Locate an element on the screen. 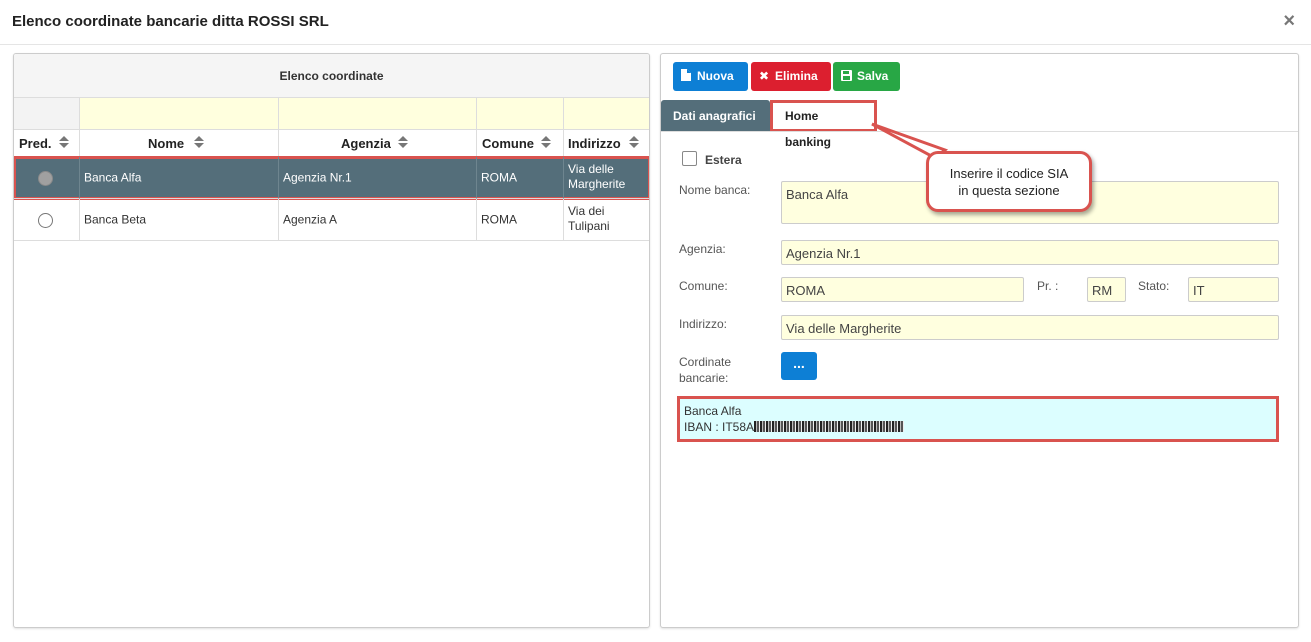  file-icon is located at coordinates (686, 76).